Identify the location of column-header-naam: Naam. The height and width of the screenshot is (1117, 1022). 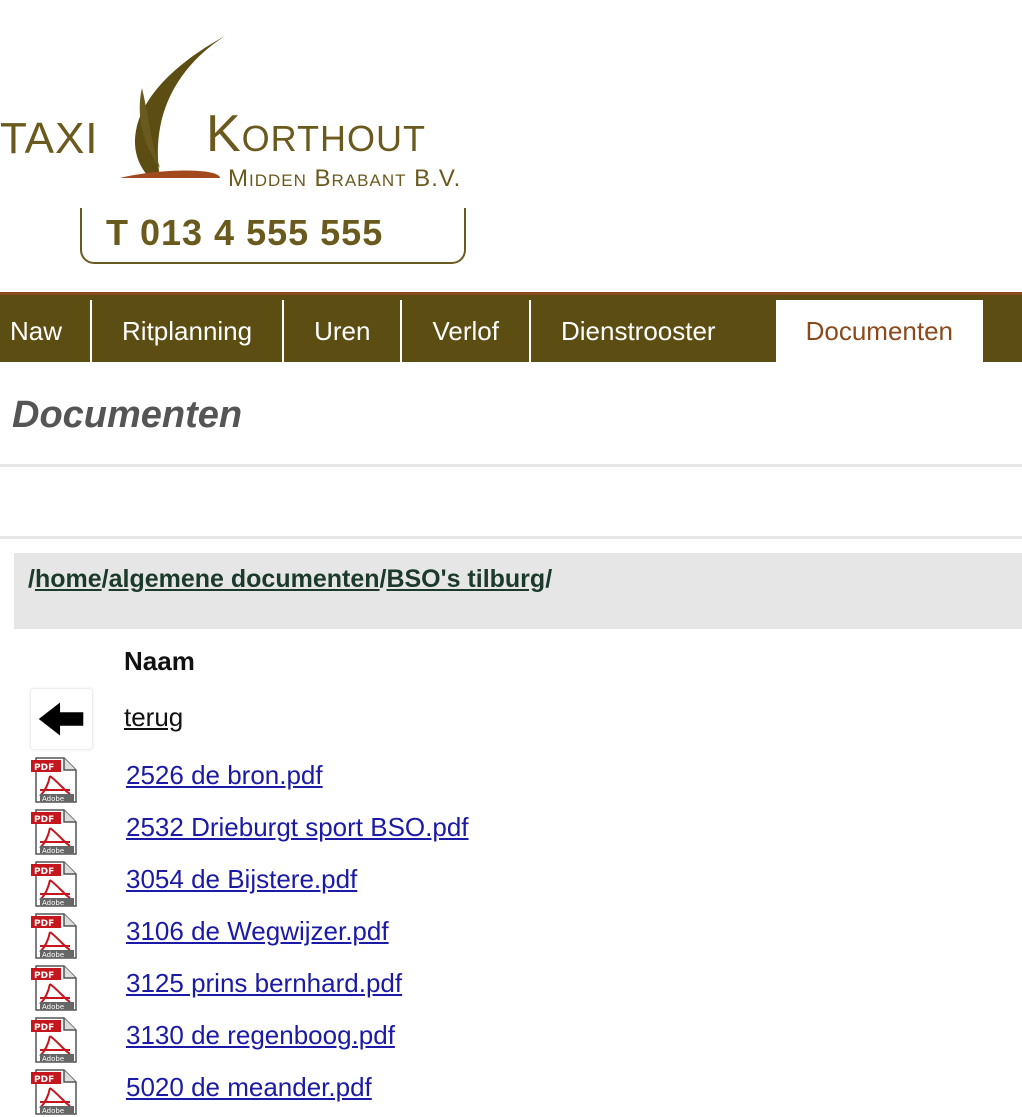
(159, 661).